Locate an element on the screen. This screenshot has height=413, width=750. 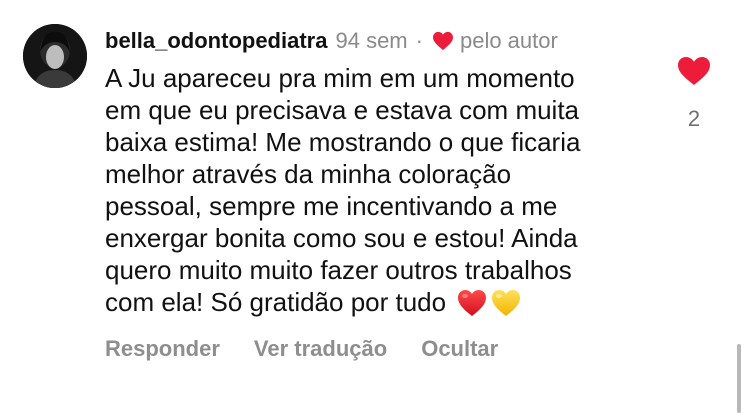
comment-time: 94 sem is located at coordinates (371, 40).